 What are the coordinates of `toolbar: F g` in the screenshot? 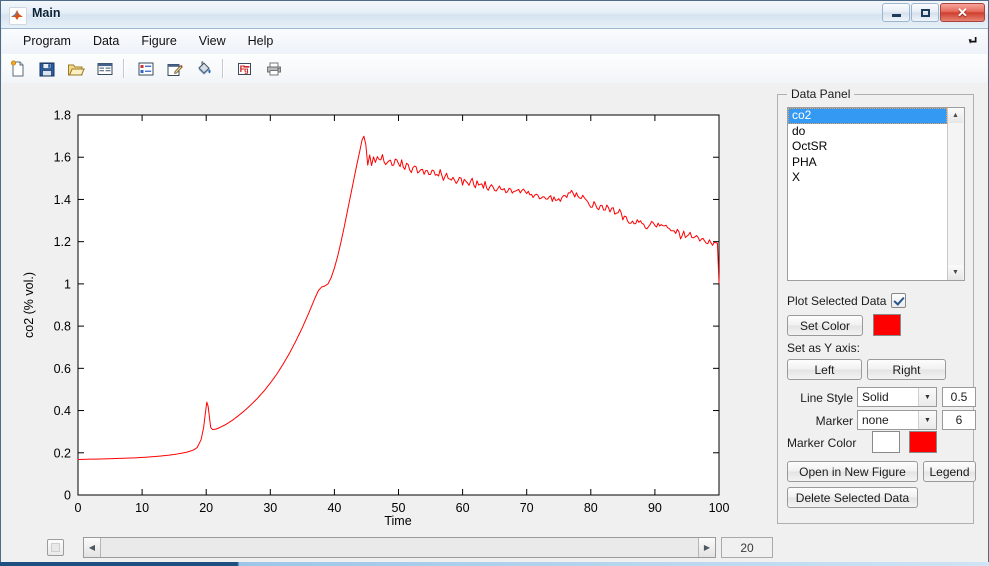 It's located at (494, 69).